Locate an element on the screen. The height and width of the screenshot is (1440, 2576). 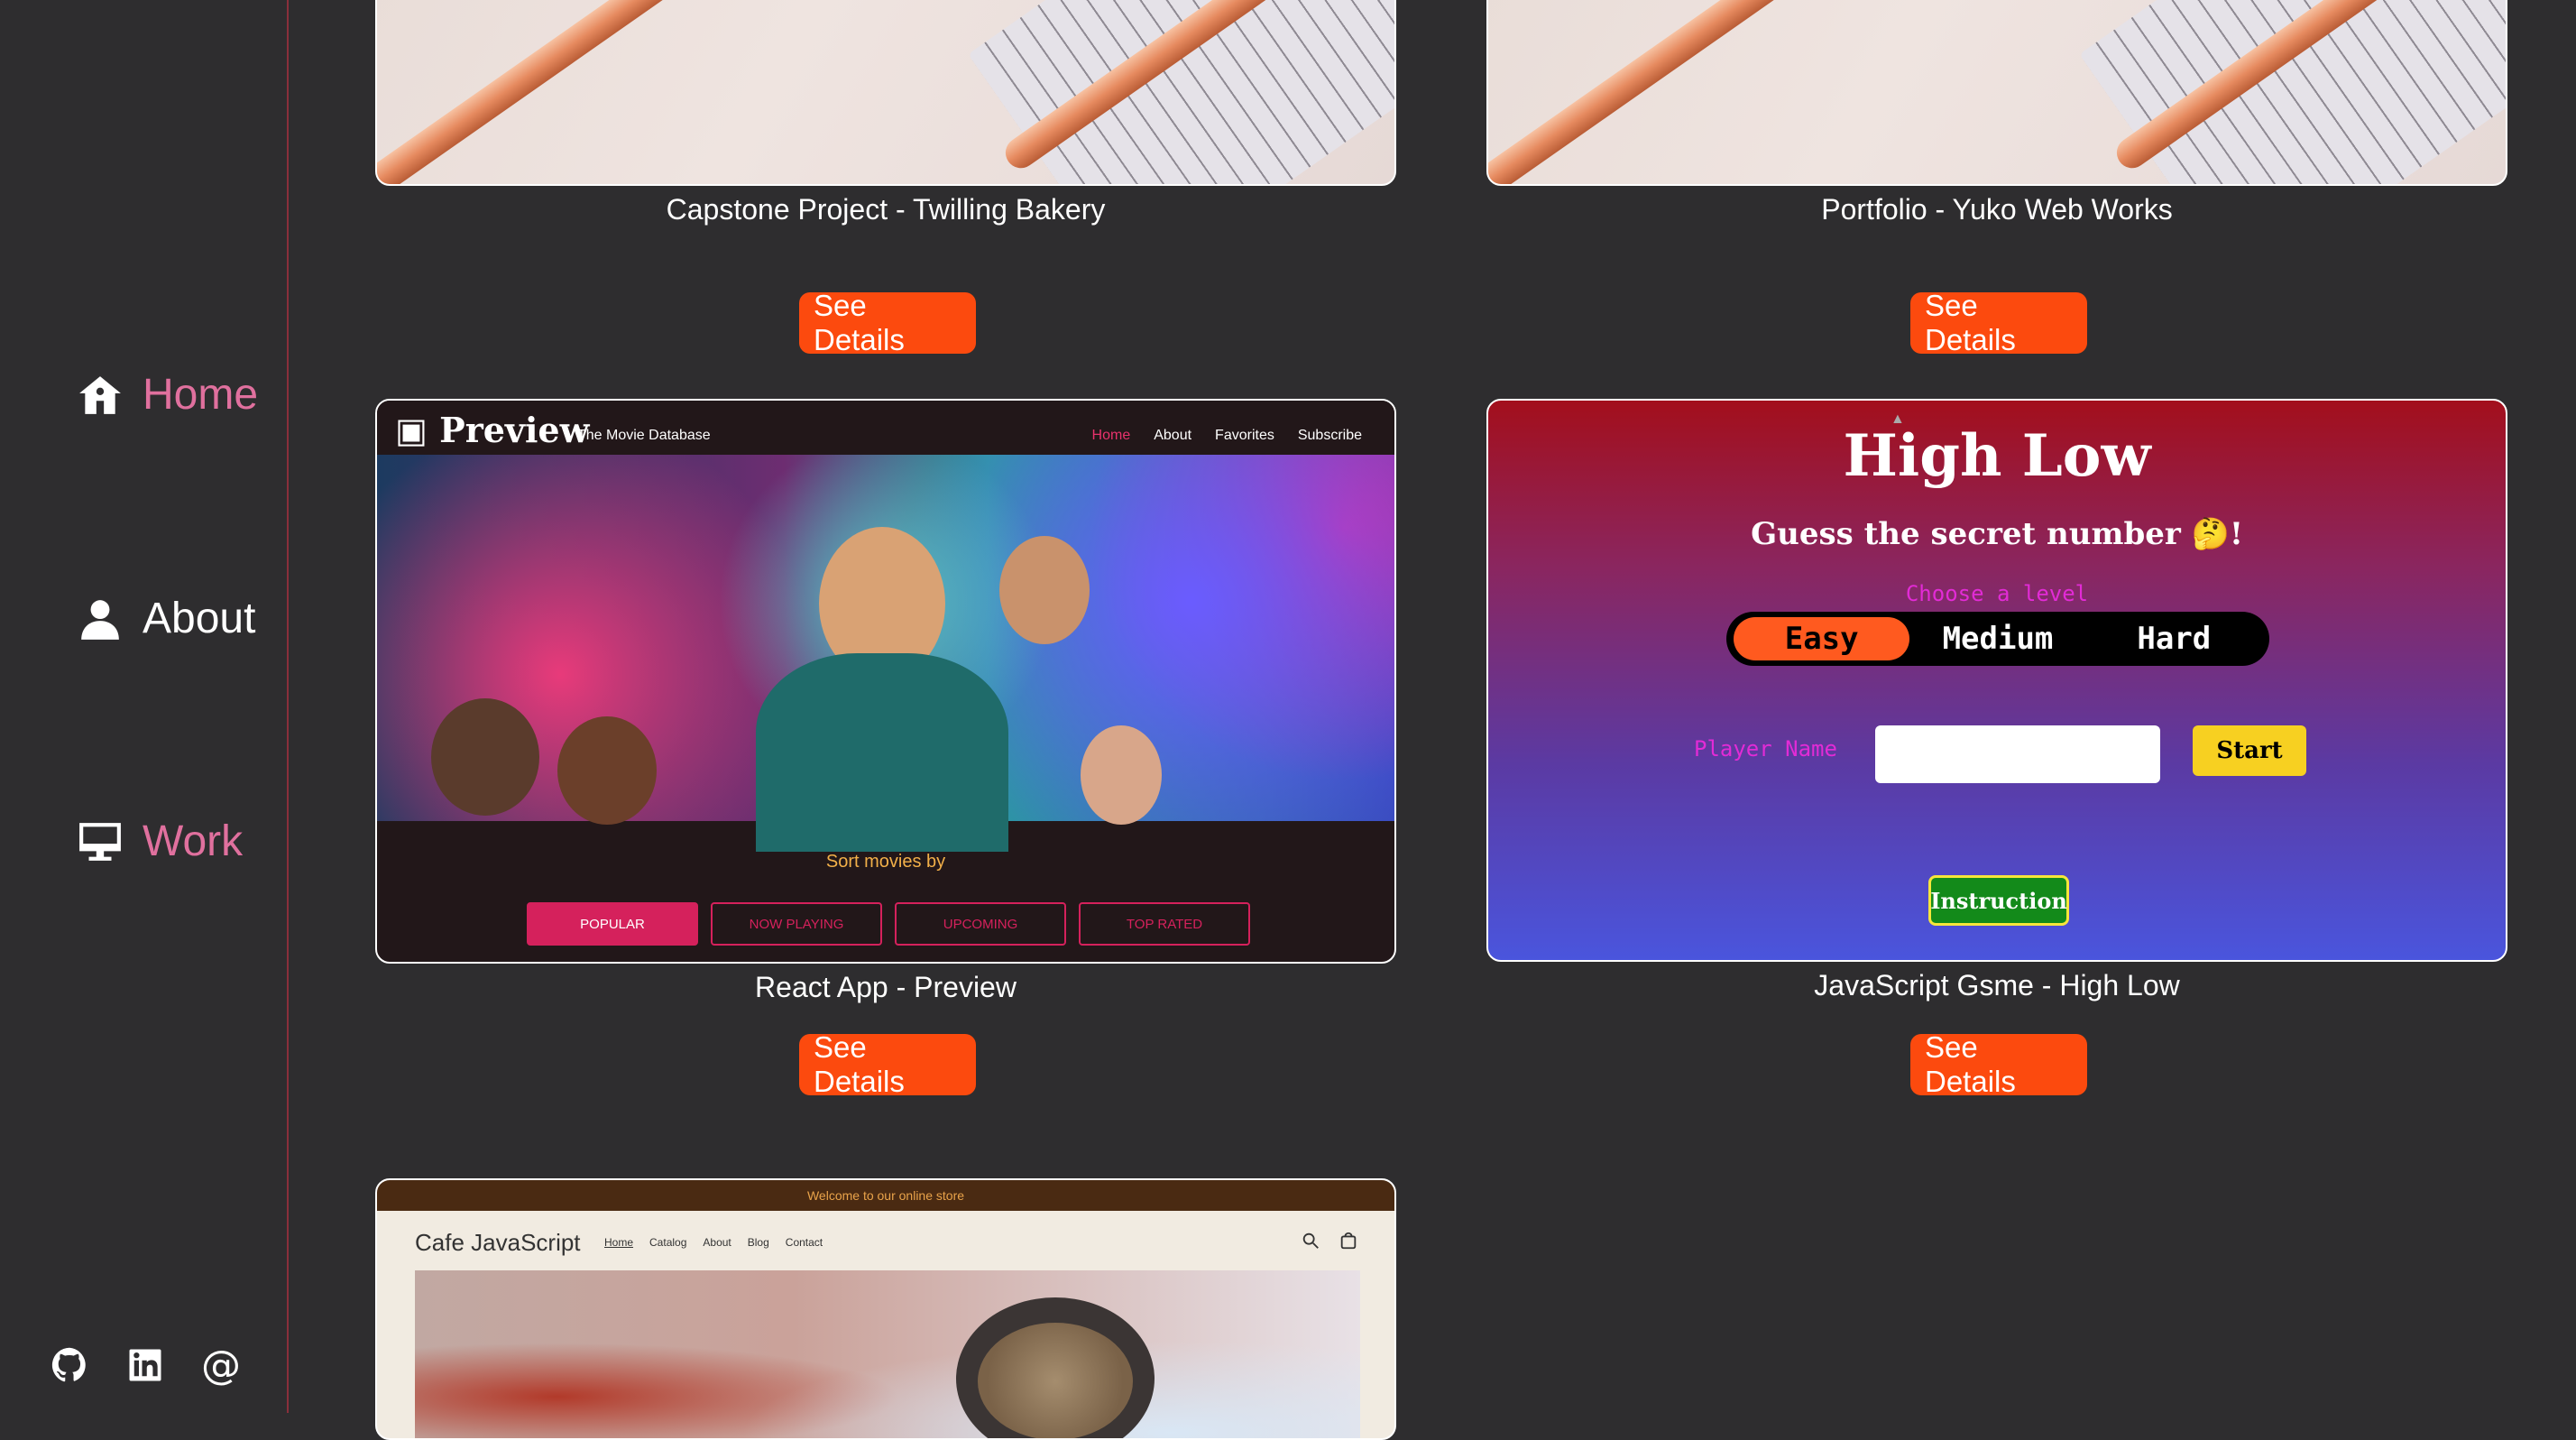
preview-sort-label: Sort movies by is located at coordinates (885, 862).